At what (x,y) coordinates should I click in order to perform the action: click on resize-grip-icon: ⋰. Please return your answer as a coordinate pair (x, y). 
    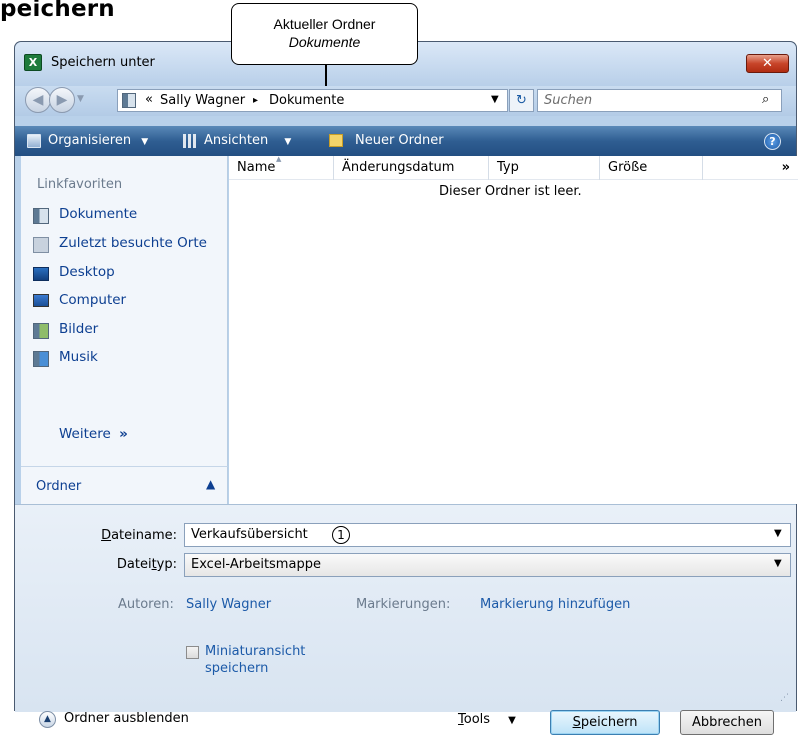
    Looking at the image, I should click on (784, 698).